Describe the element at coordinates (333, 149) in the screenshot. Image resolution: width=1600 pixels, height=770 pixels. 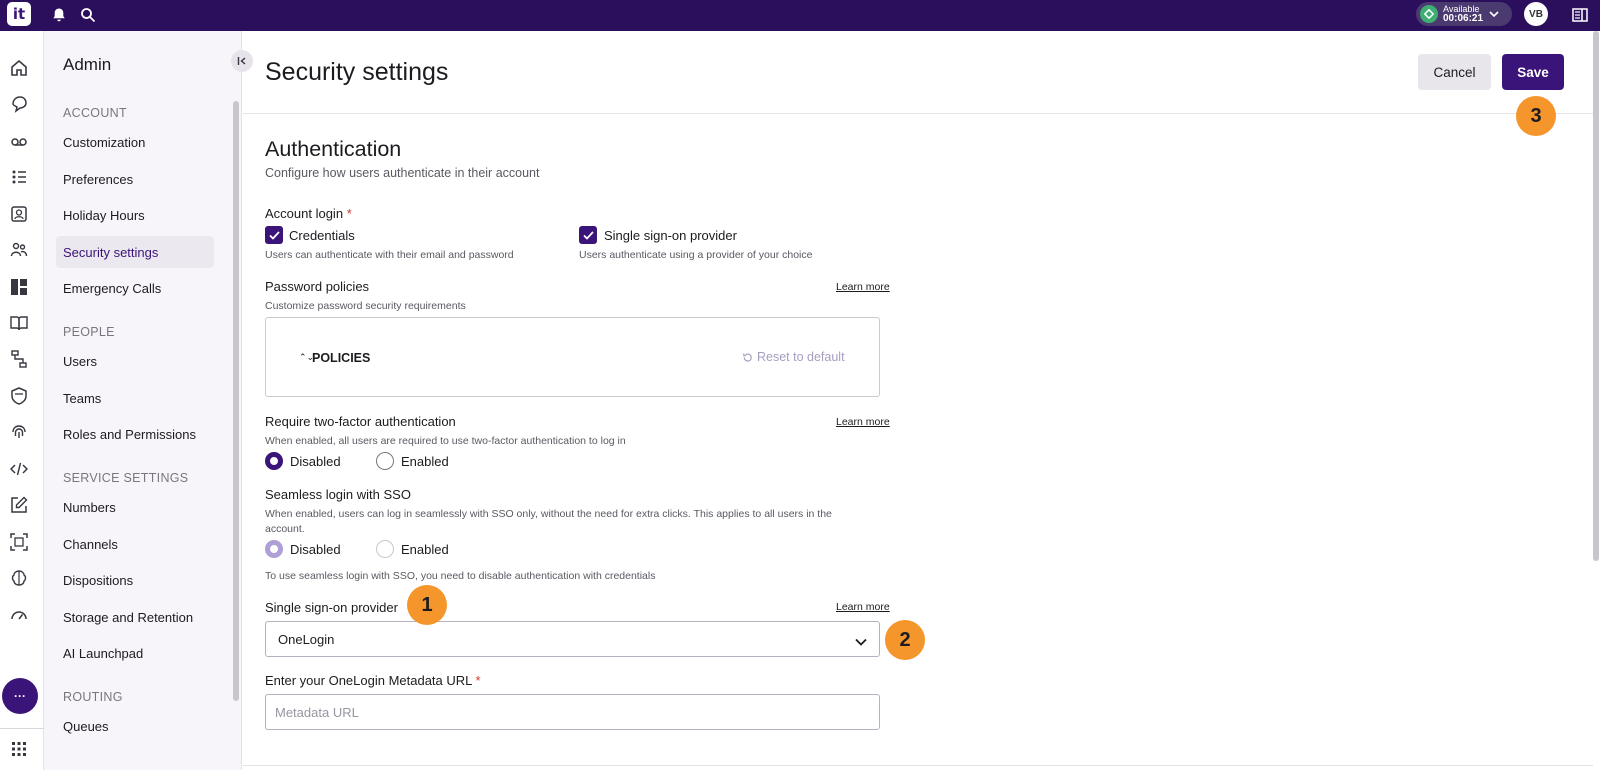
I see `authentication-heading: Authentication` at that location.